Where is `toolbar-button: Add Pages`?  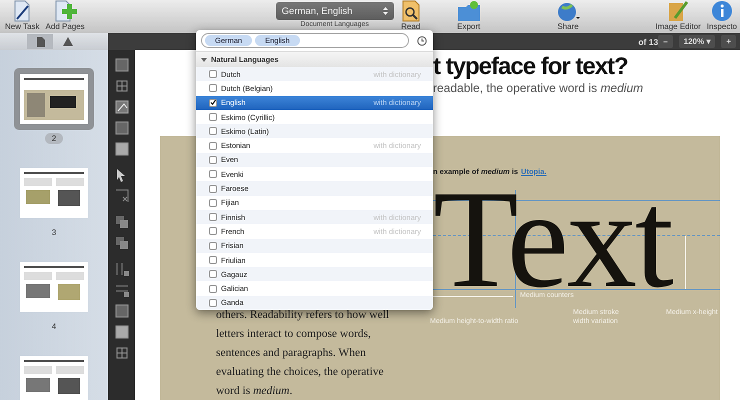 toolbar-button: Add Pages is located at coordinates (65, 16).